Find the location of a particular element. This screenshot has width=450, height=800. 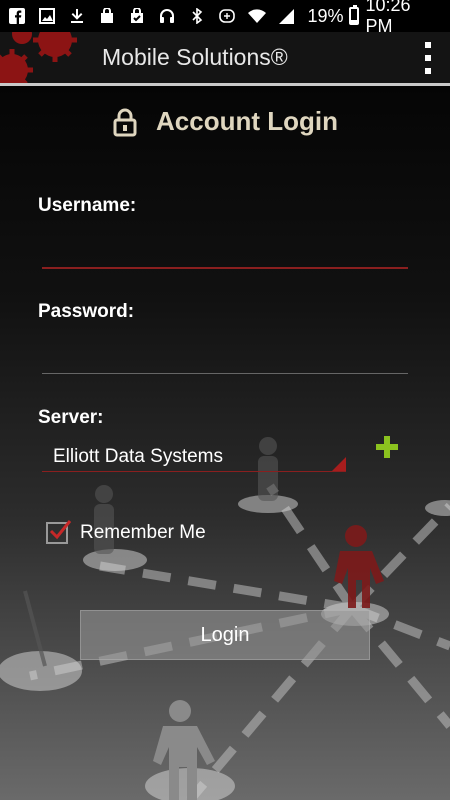

password-field is located at coordinates (225, 356).